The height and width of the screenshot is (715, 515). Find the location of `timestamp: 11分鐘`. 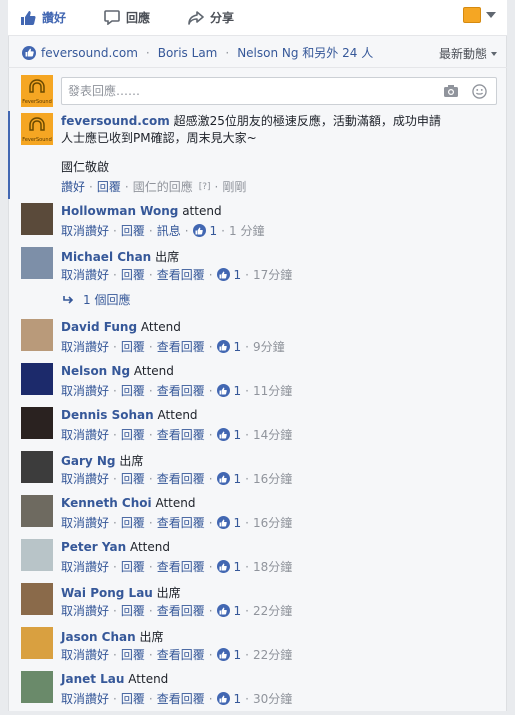

timestamp: 11分鐘 is located at coordinates (272, 390).